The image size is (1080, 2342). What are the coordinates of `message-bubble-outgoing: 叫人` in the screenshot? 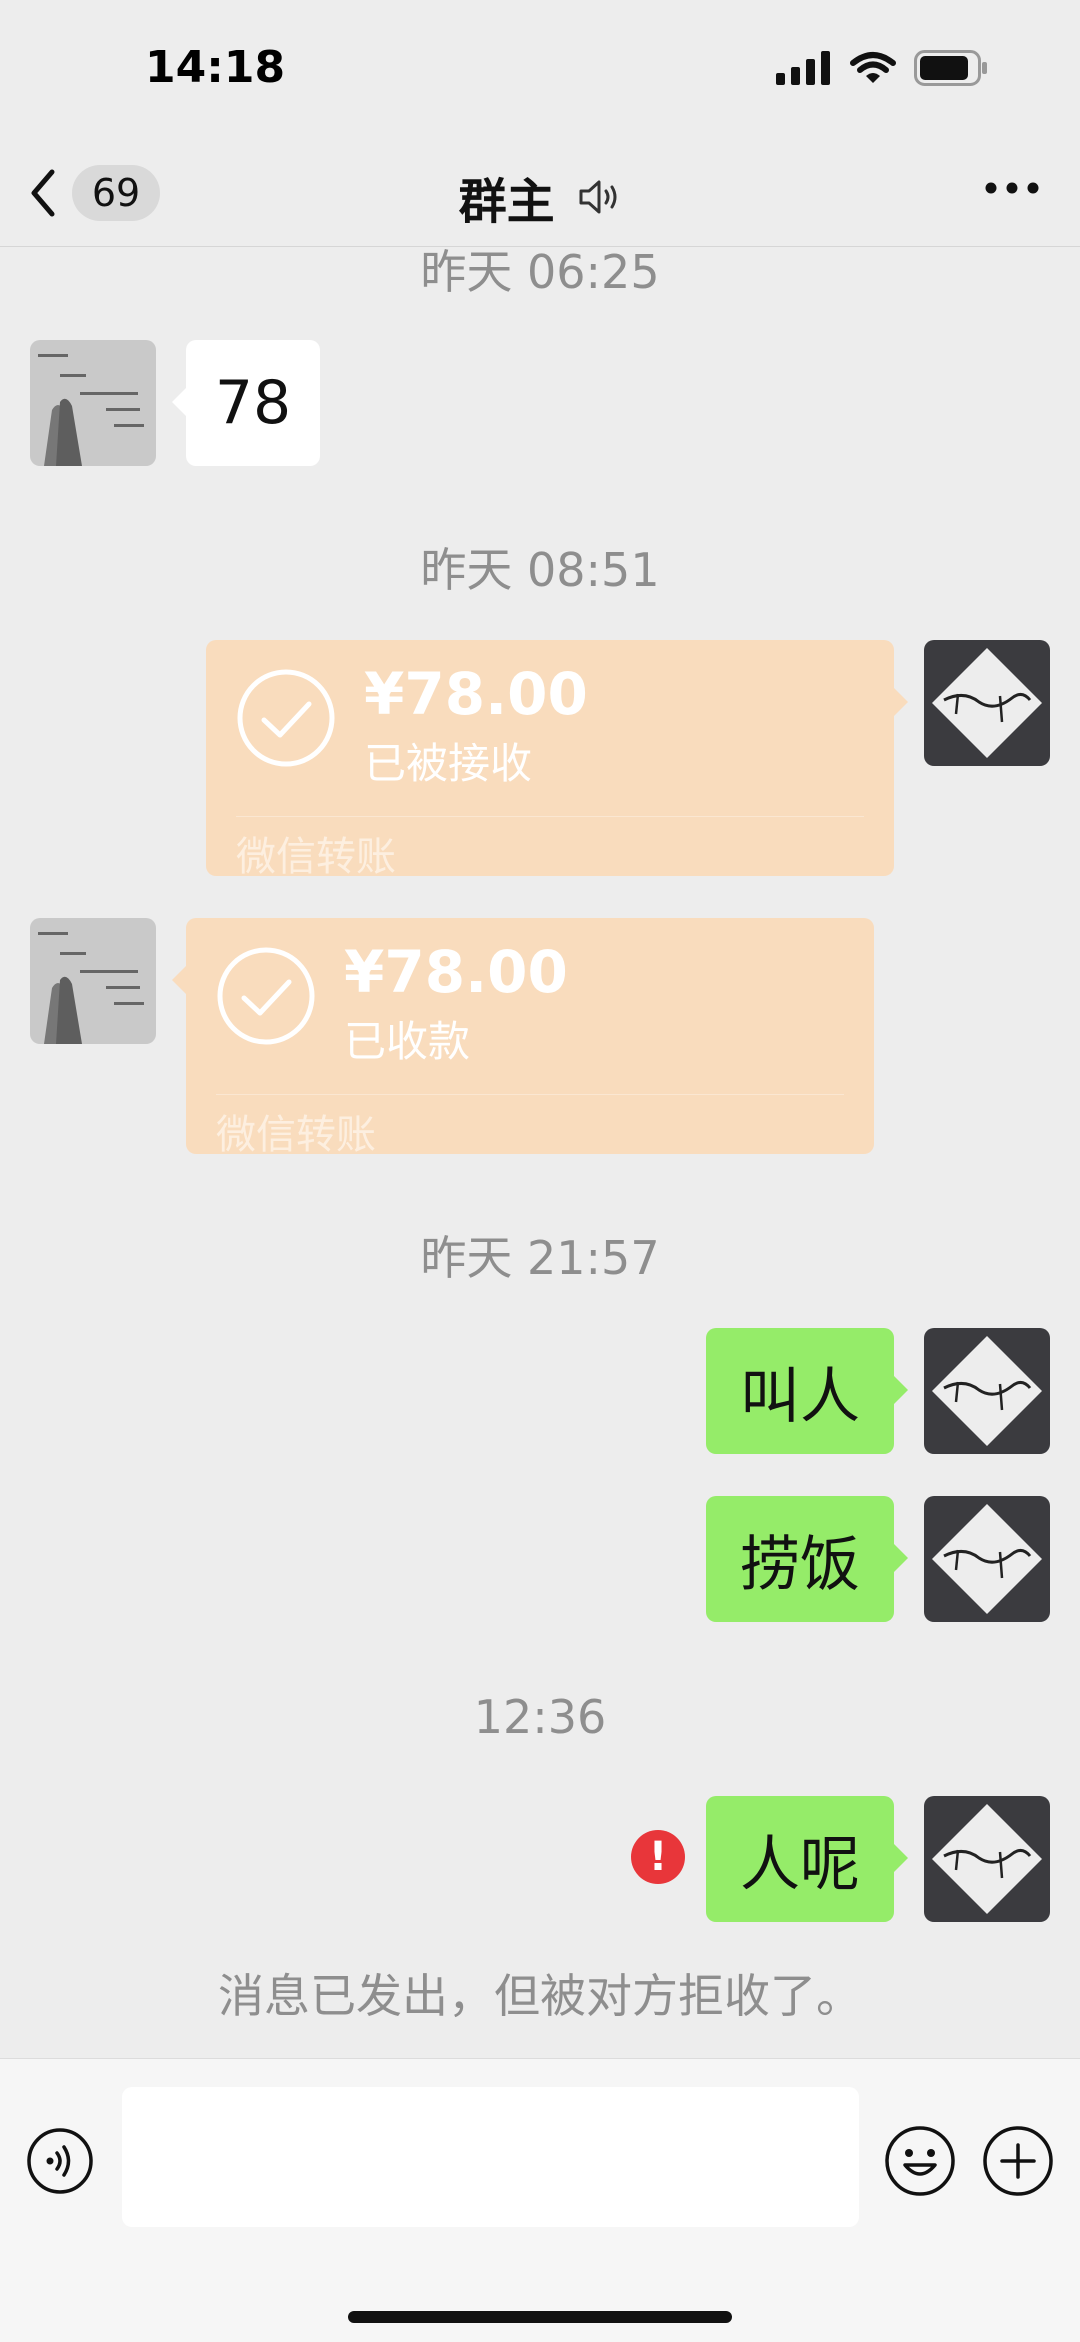 It's located at (807, 1391).